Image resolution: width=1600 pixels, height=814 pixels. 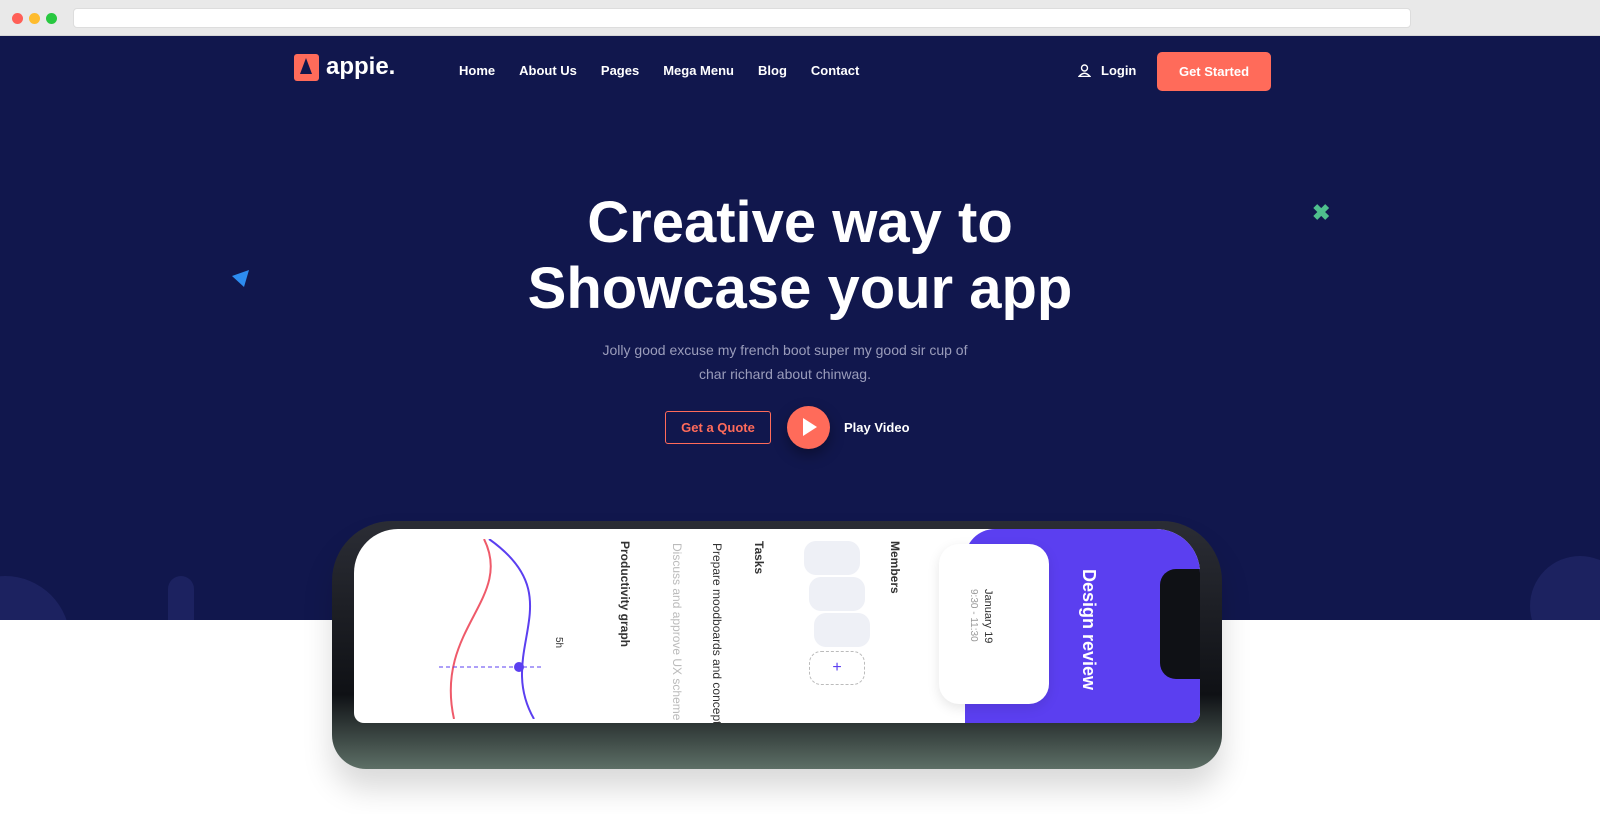 What do you see at coordinates (1084, 70) in the screenshot?
I see `user-icon` at bounding box center [1084, 70].